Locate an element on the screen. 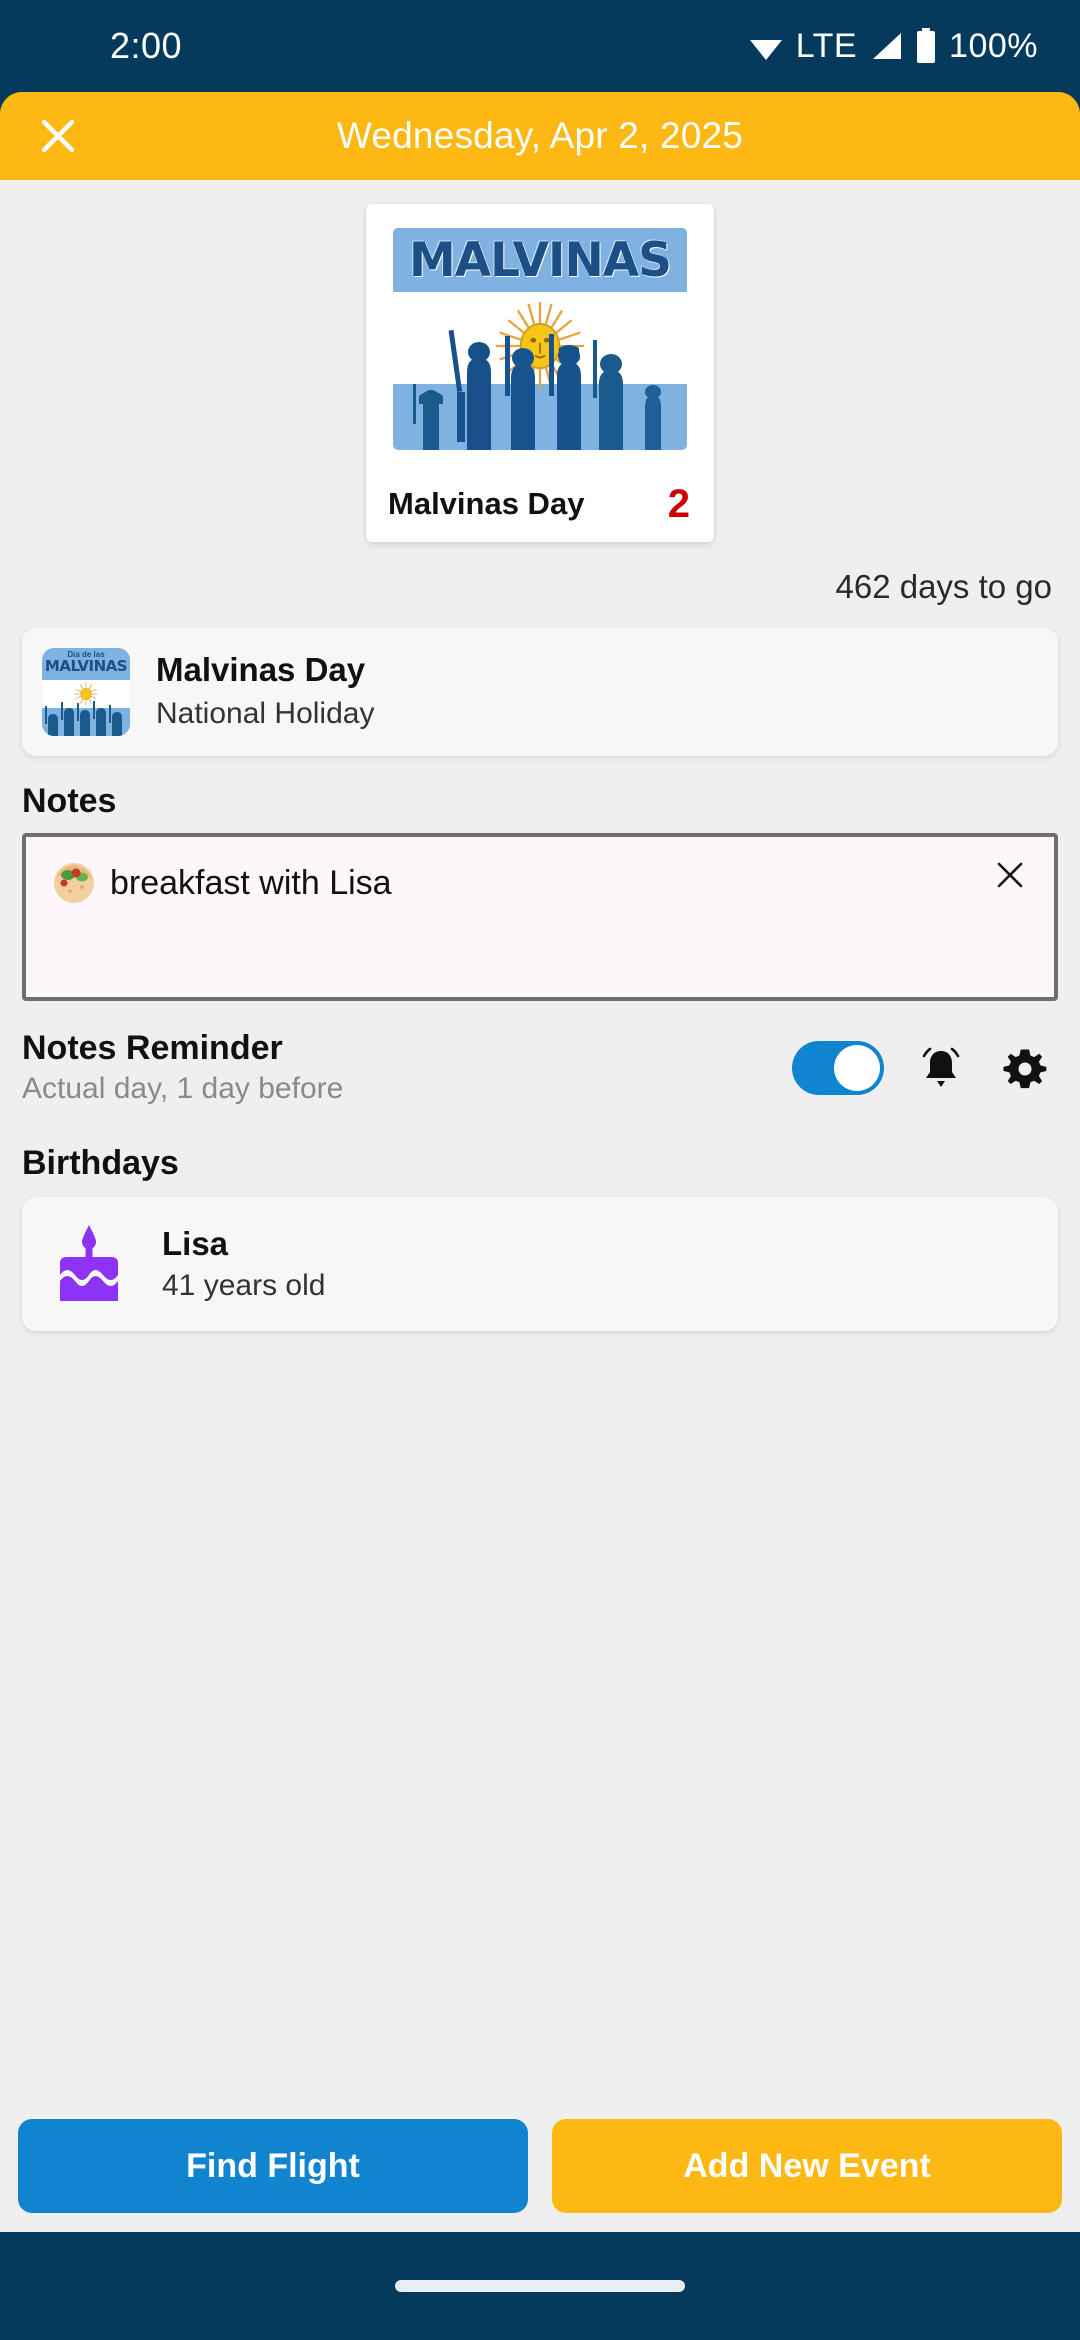  gear-icon is located at coordinates (1025, 1068).